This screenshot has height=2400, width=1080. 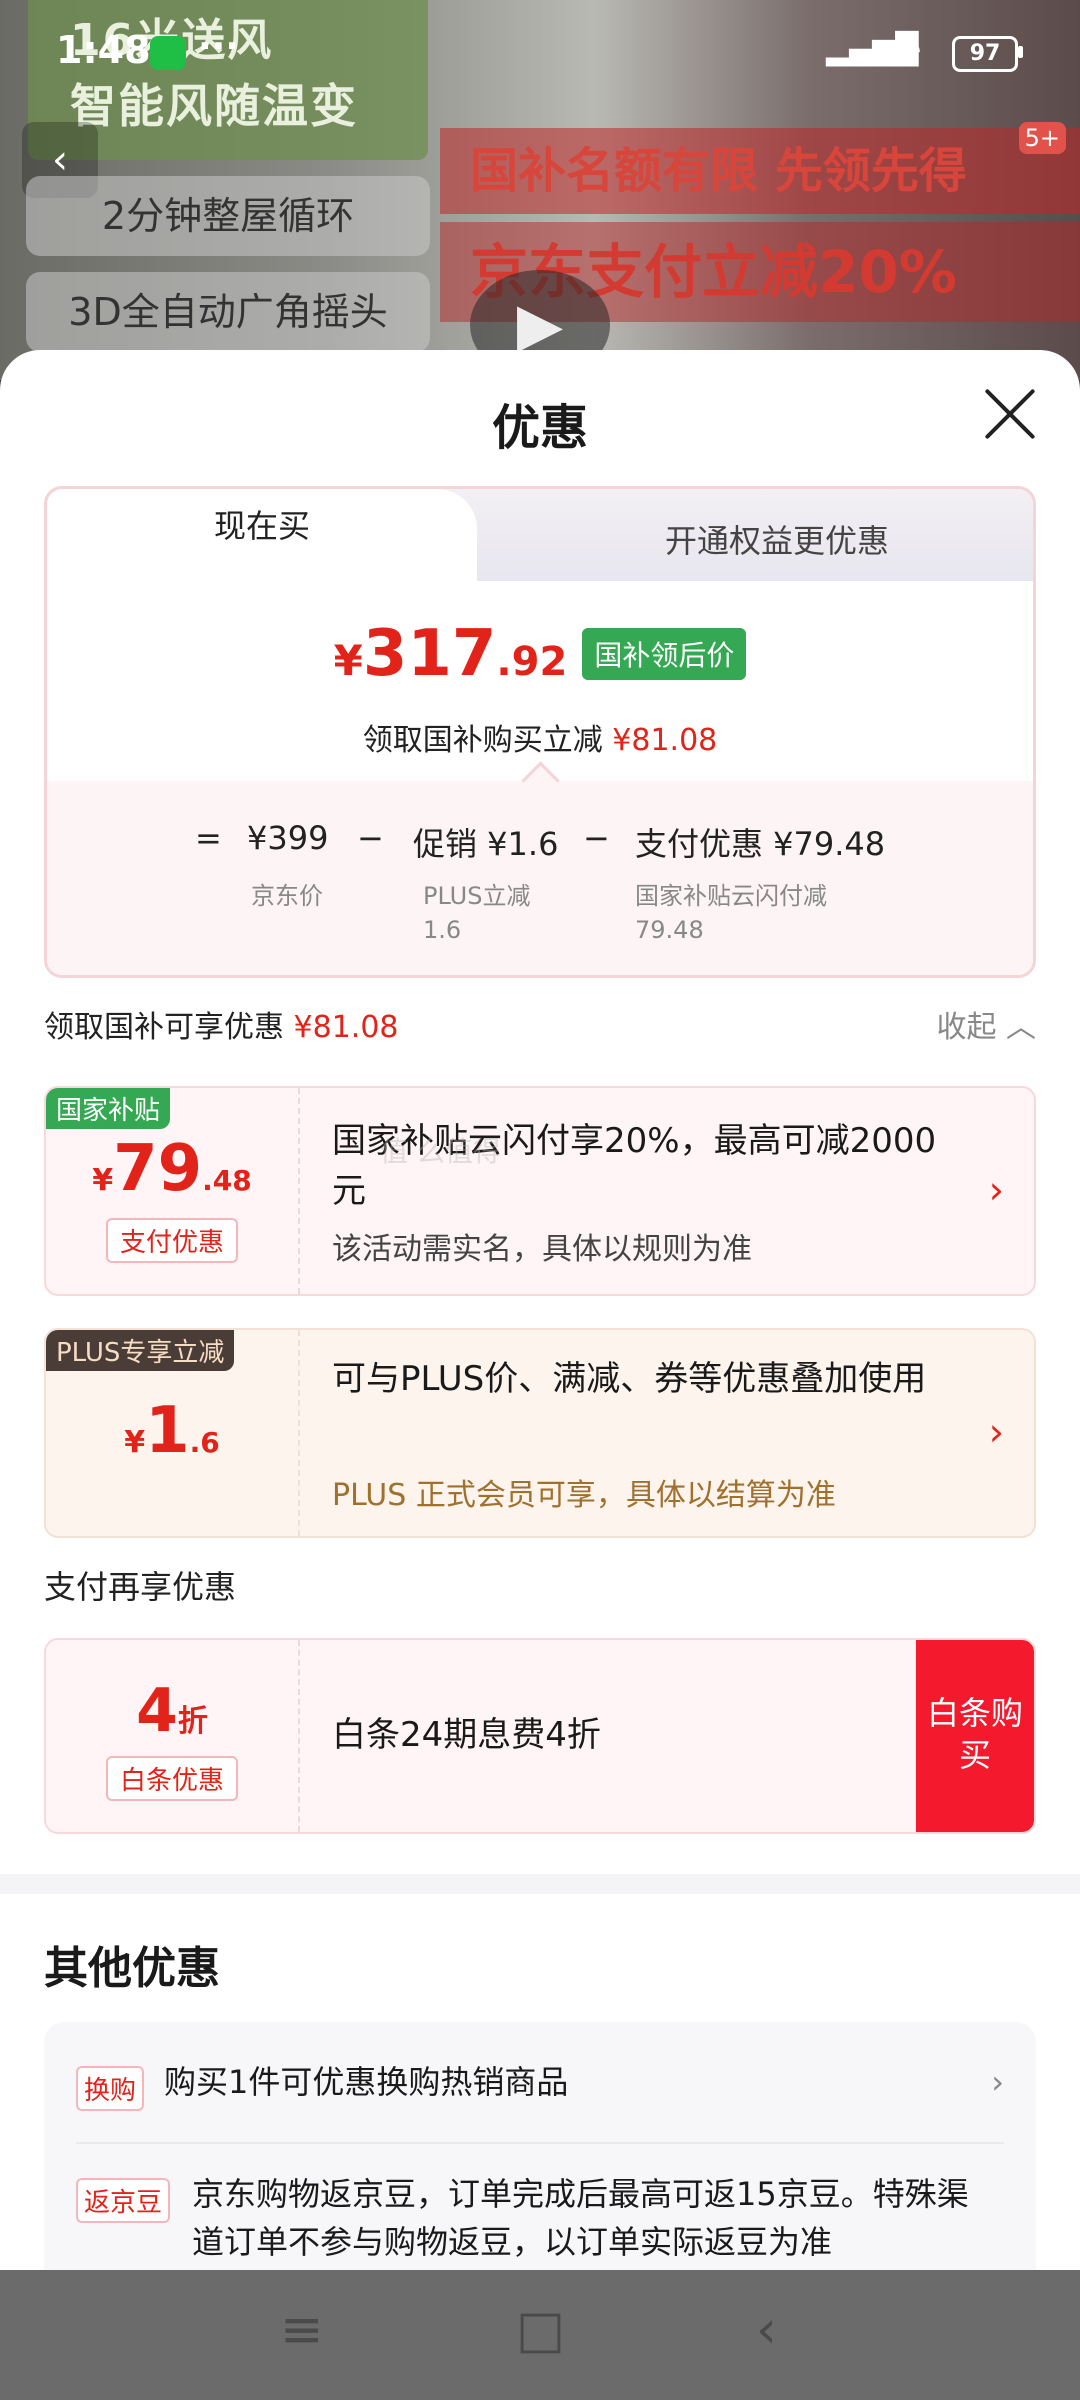 What do you see at coordinates (228, 312) in the screenshot?
I see `banner-feature-2: 3D全自动广角摇头` at bounding box center [228, 312].